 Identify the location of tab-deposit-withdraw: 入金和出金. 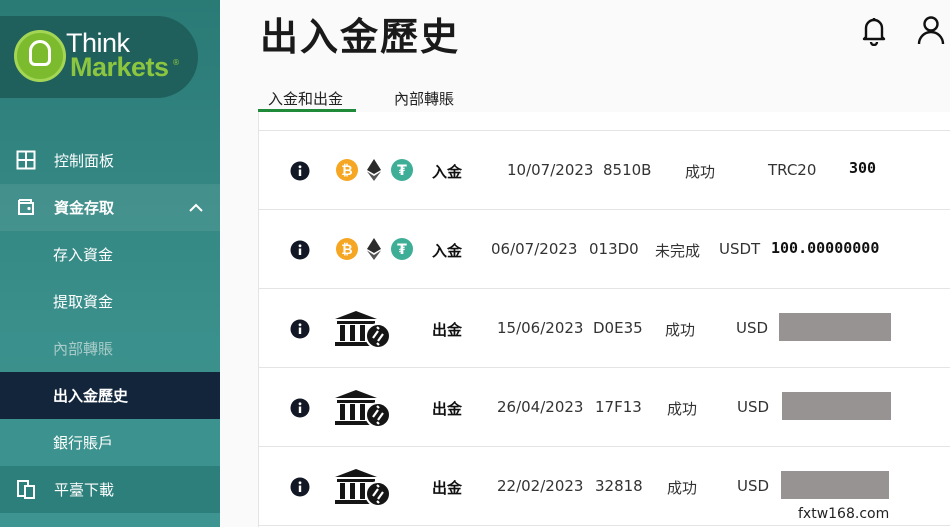
(305, 98).